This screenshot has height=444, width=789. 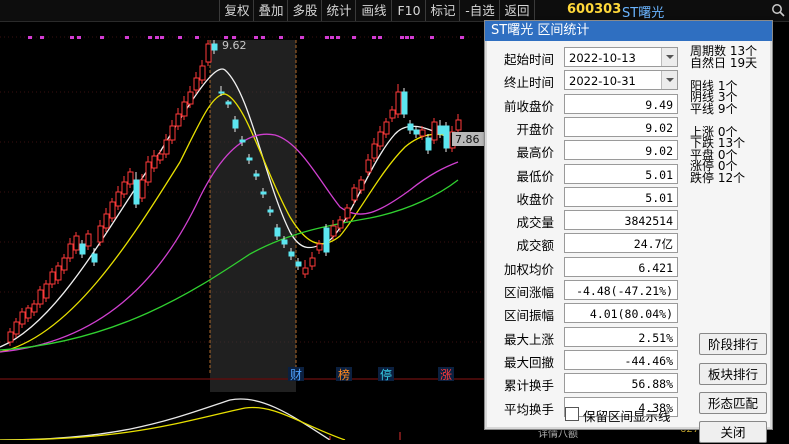 What do you see at coordinates (653, 244) in the screenshot?
I see `field-value-text: 24.7亿` at bounding box center [653, 244].